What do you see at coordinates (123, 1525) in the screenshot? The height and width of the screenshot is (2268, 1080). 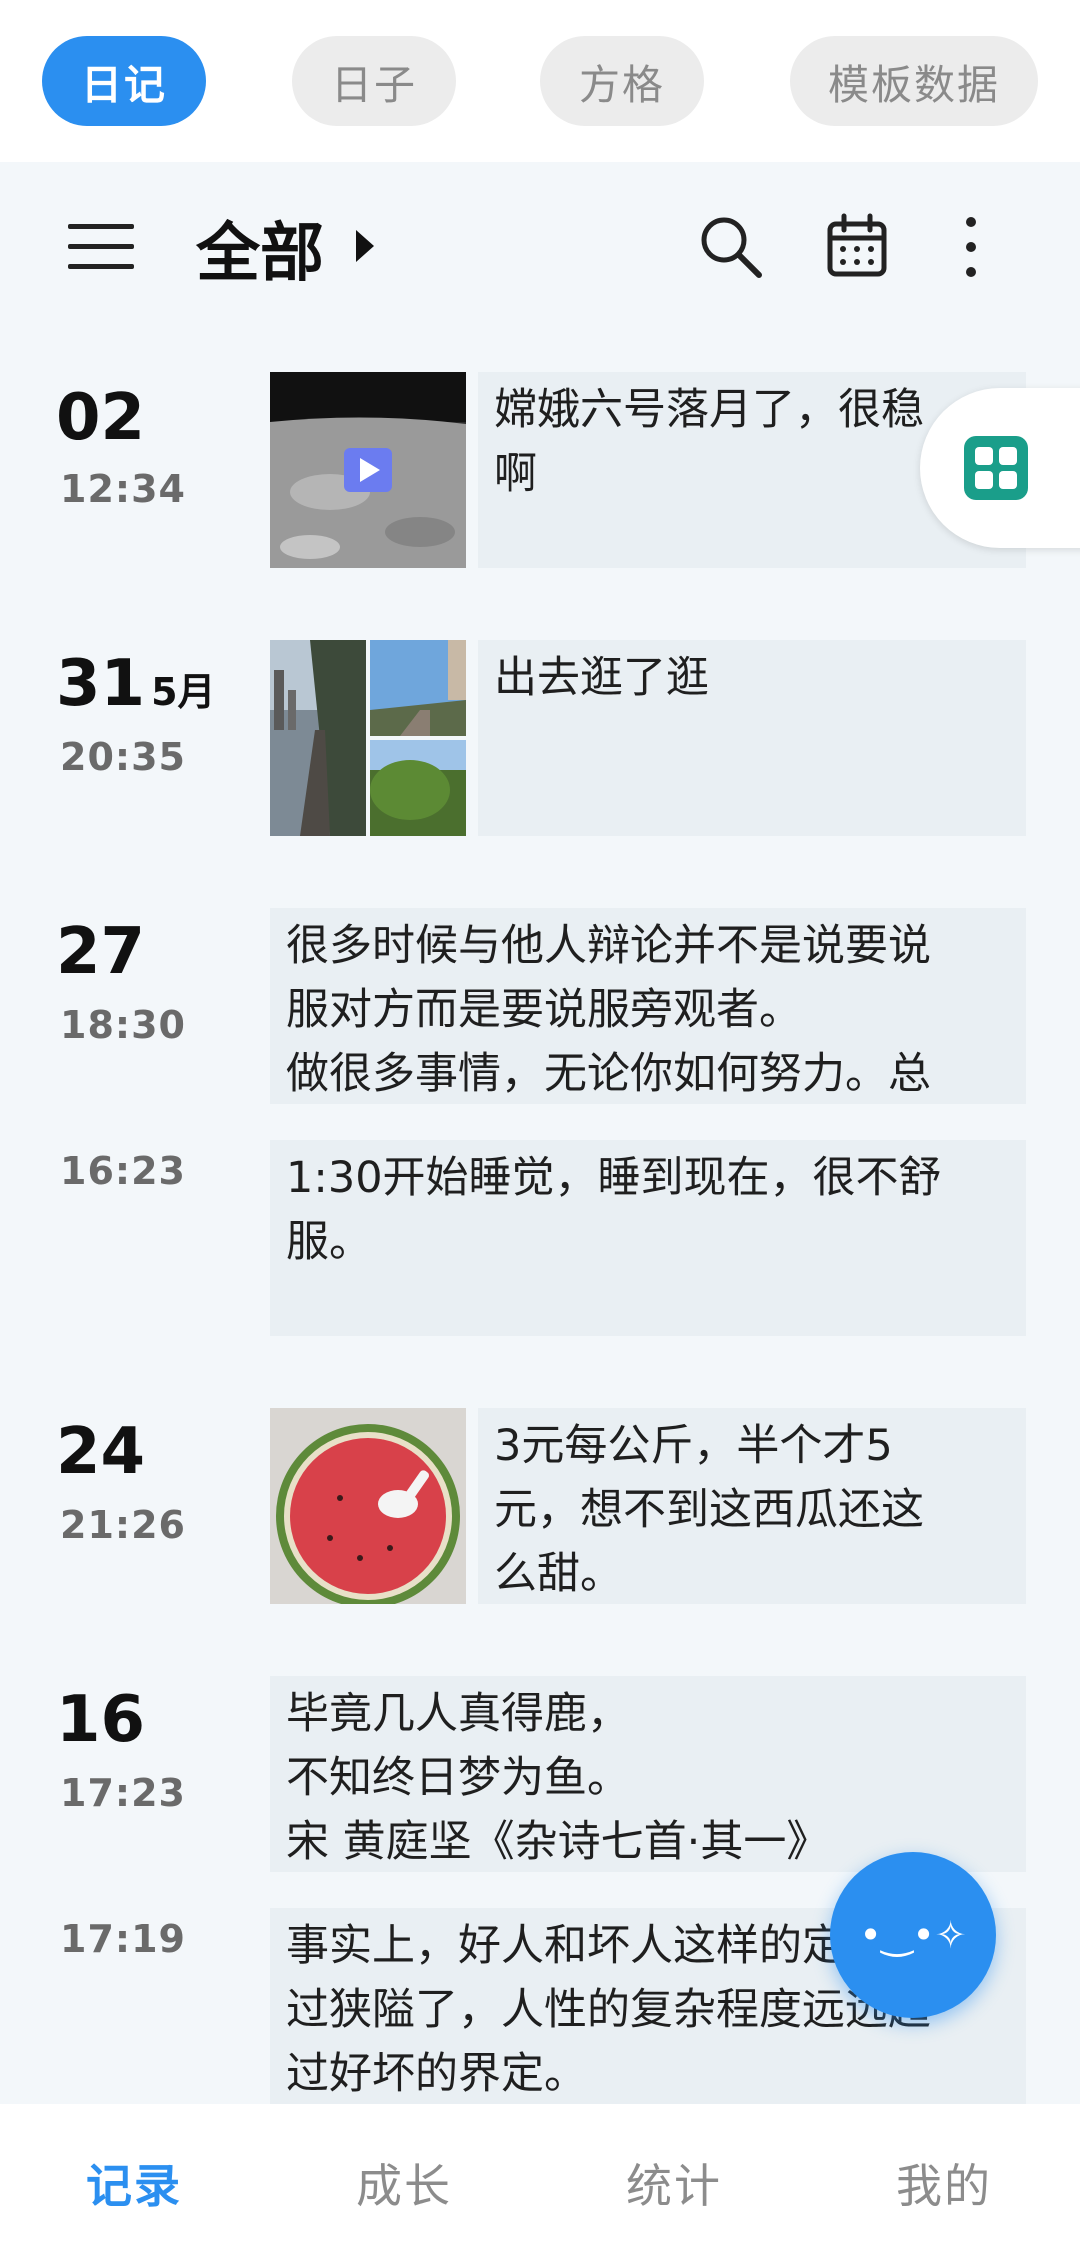 I see `entry-time: 21:26` at bounding box center [123, 1525].